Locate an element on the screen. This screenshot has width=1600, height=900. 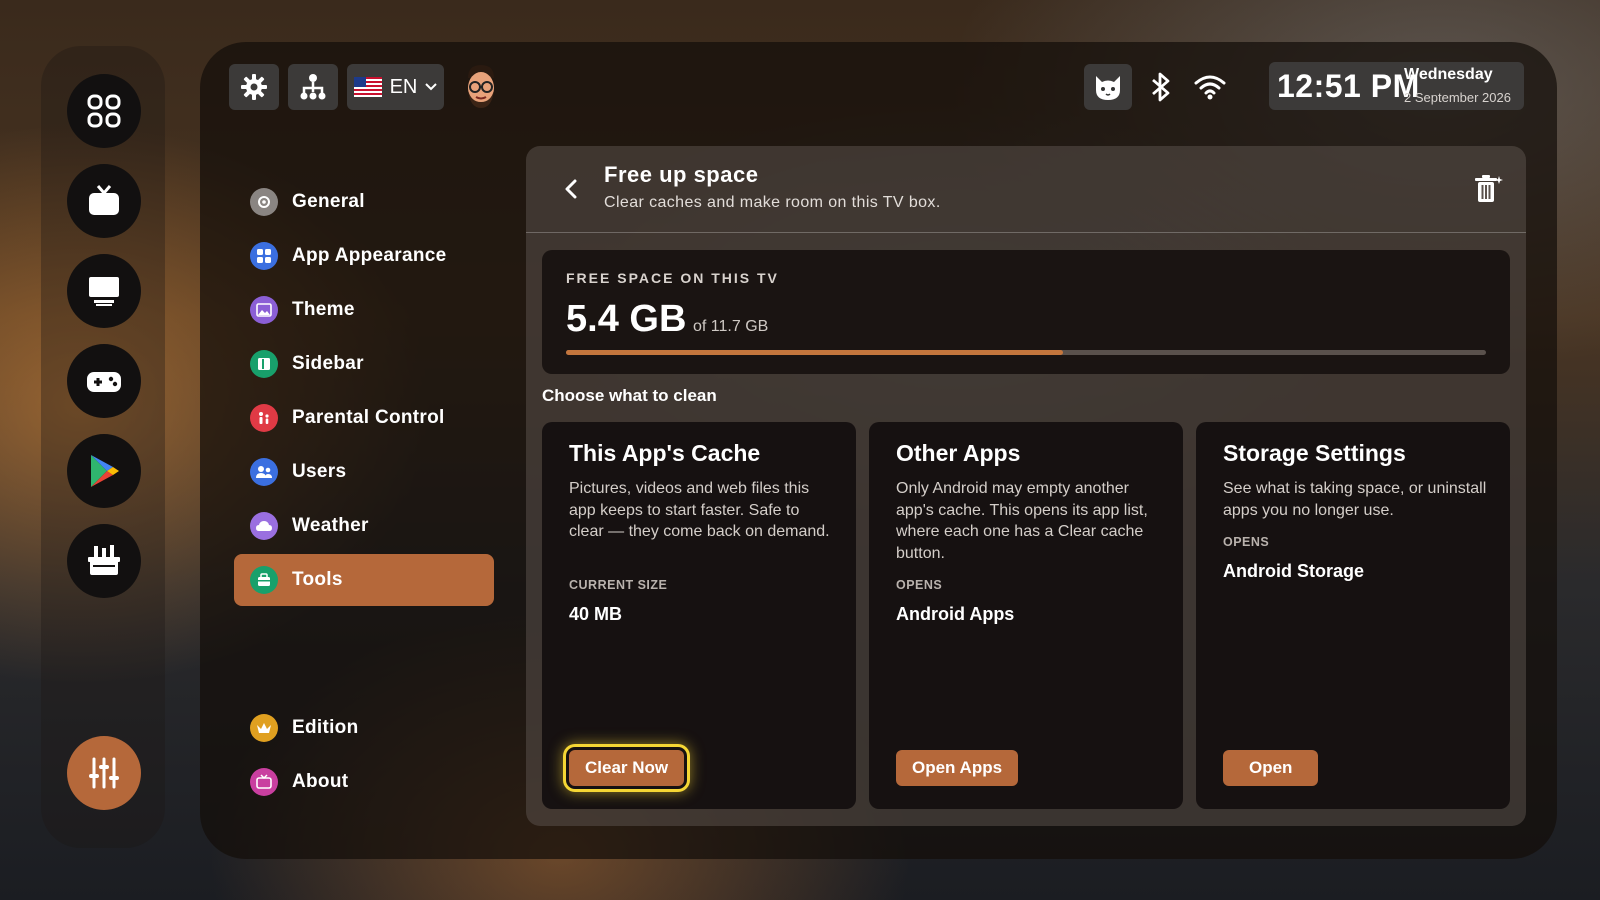
games-button is located at coordinates (104, 381).